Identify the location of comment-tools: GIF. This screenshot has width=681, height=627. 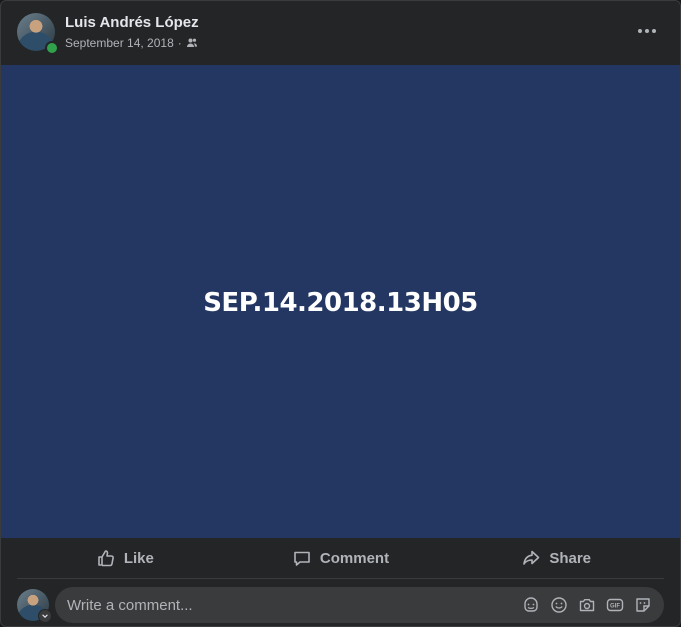
(593, 605).